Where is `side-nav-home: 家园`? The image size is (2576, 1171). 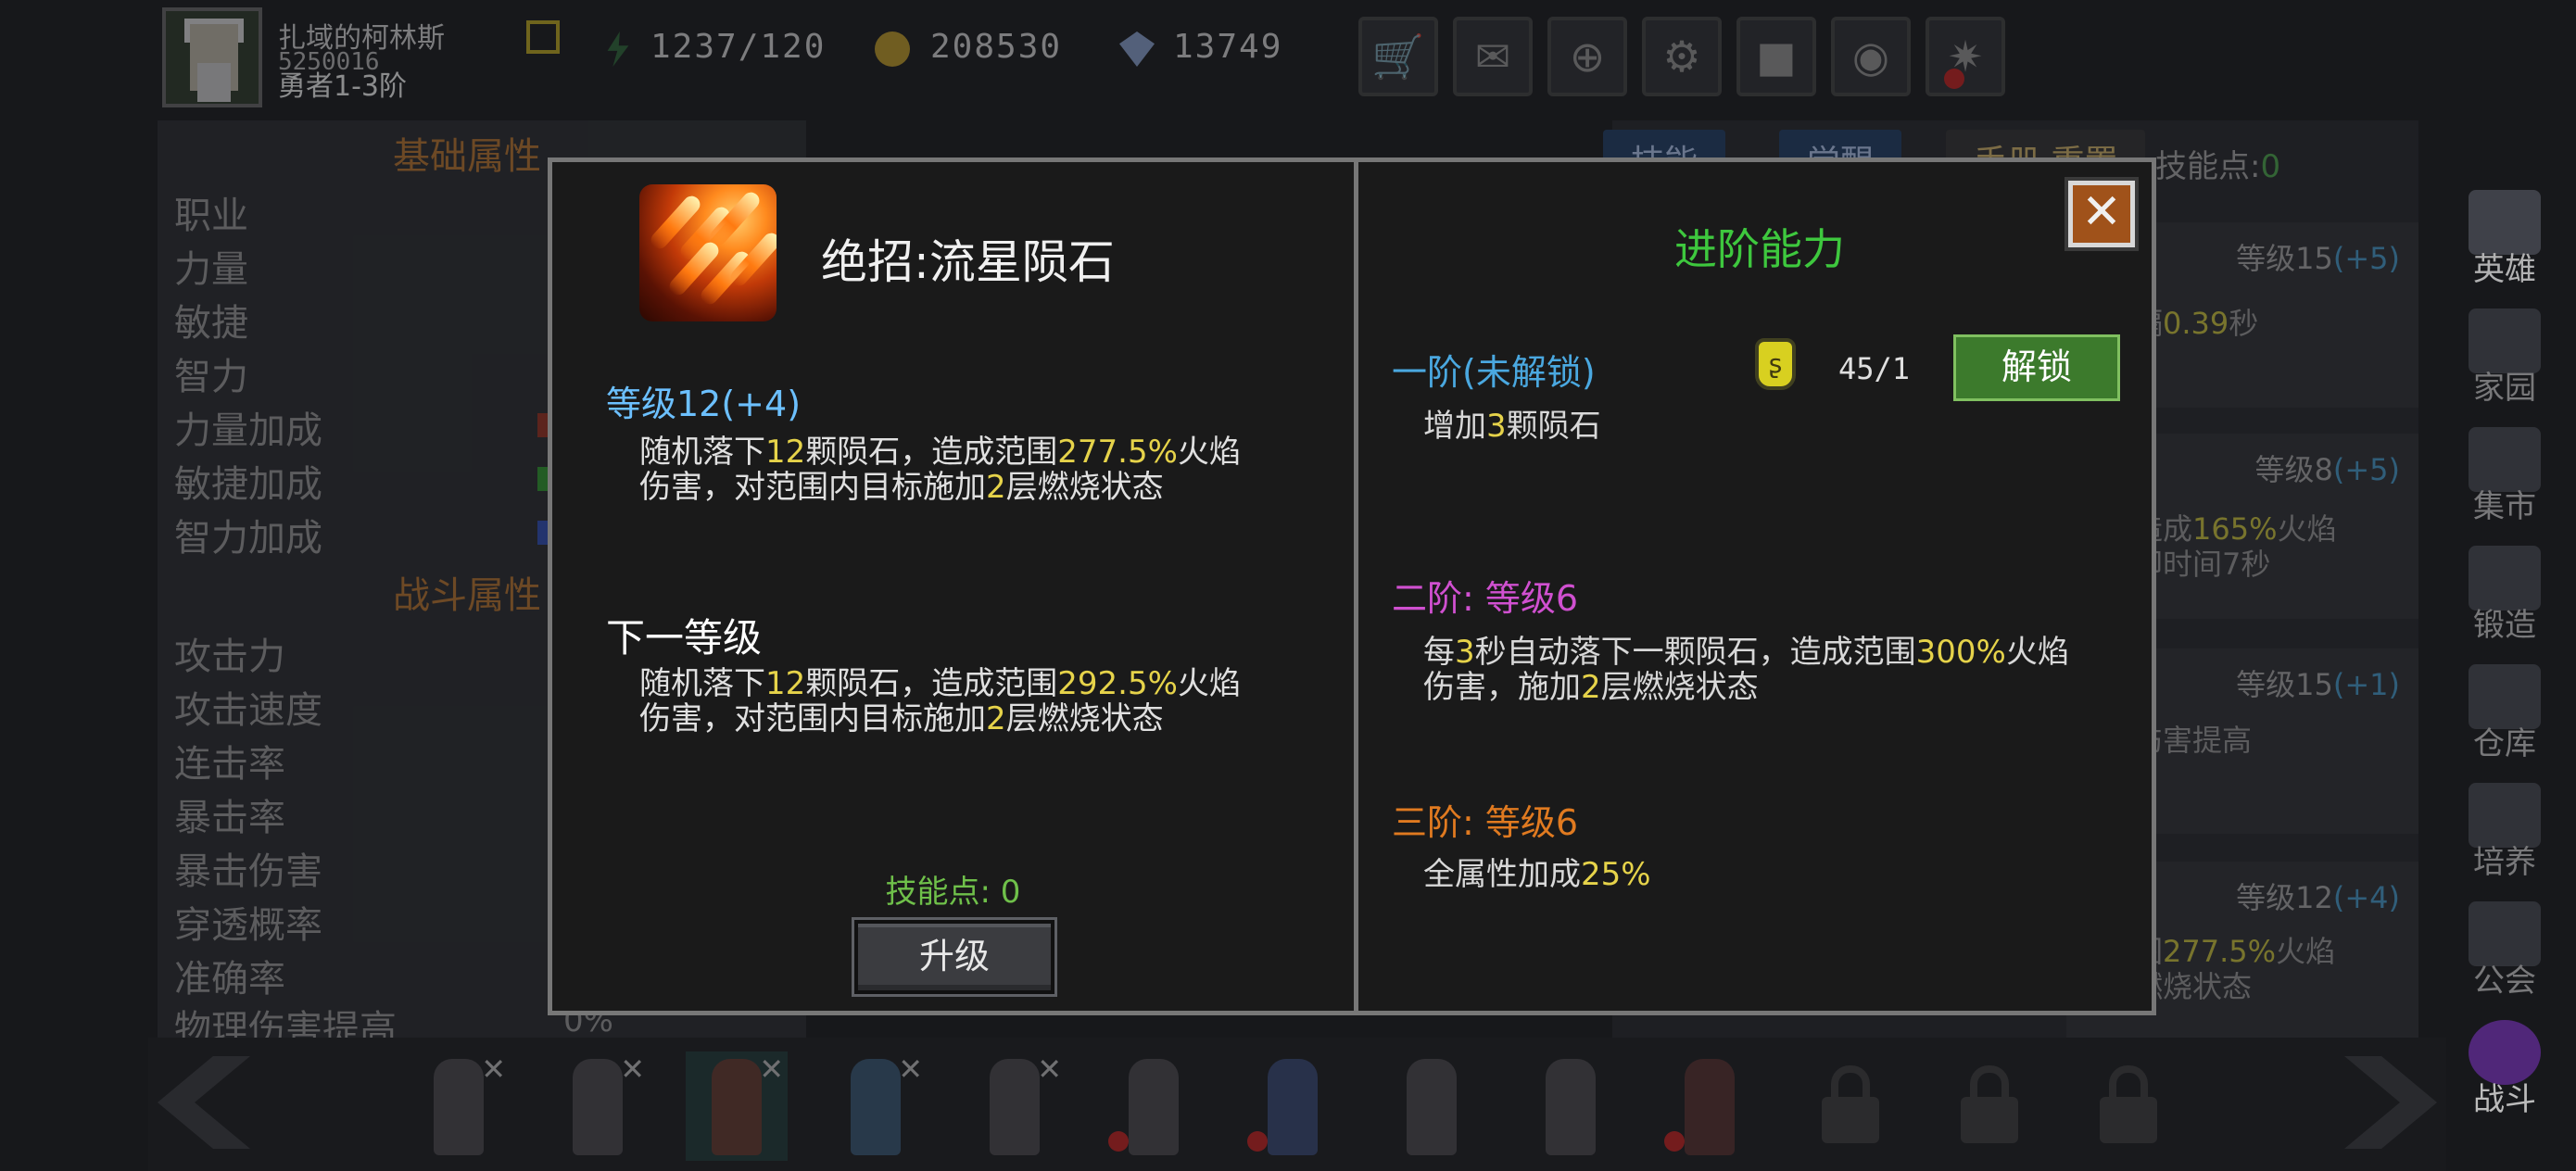 side-nav-home: 家园 is located at coordinates (2505, 363).